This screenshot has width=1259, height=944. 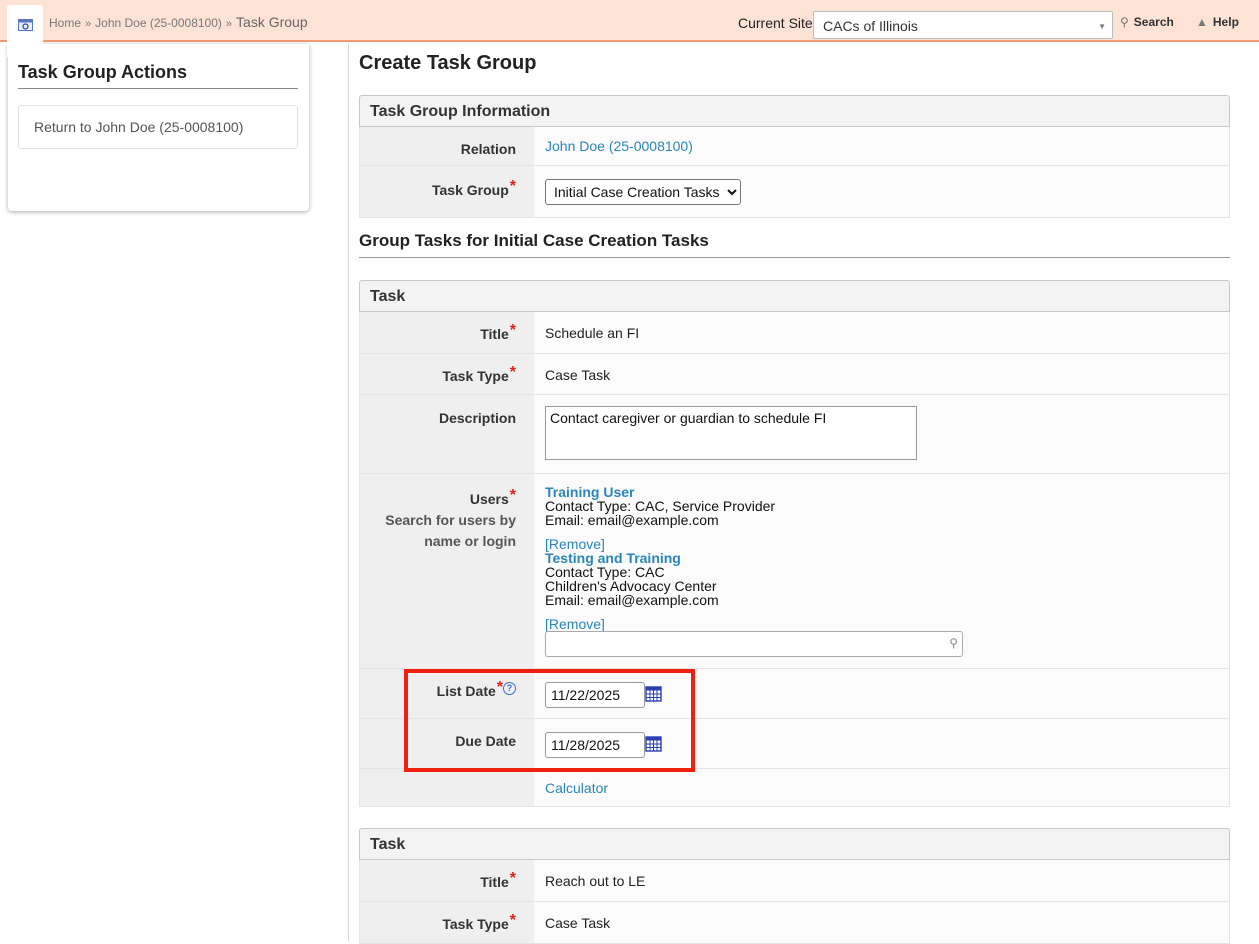 I want to click on task-title-value: Reach out to LE, so click(x=595, y=881).